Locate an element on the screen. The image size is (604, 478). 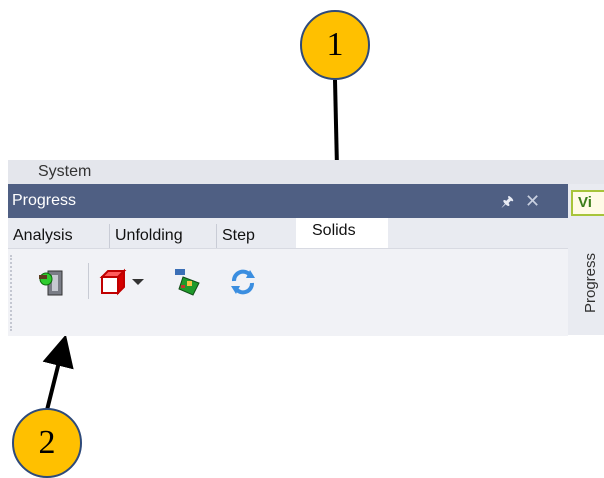
red-cube-dropdown-icon is located at coordinates (113, 282).